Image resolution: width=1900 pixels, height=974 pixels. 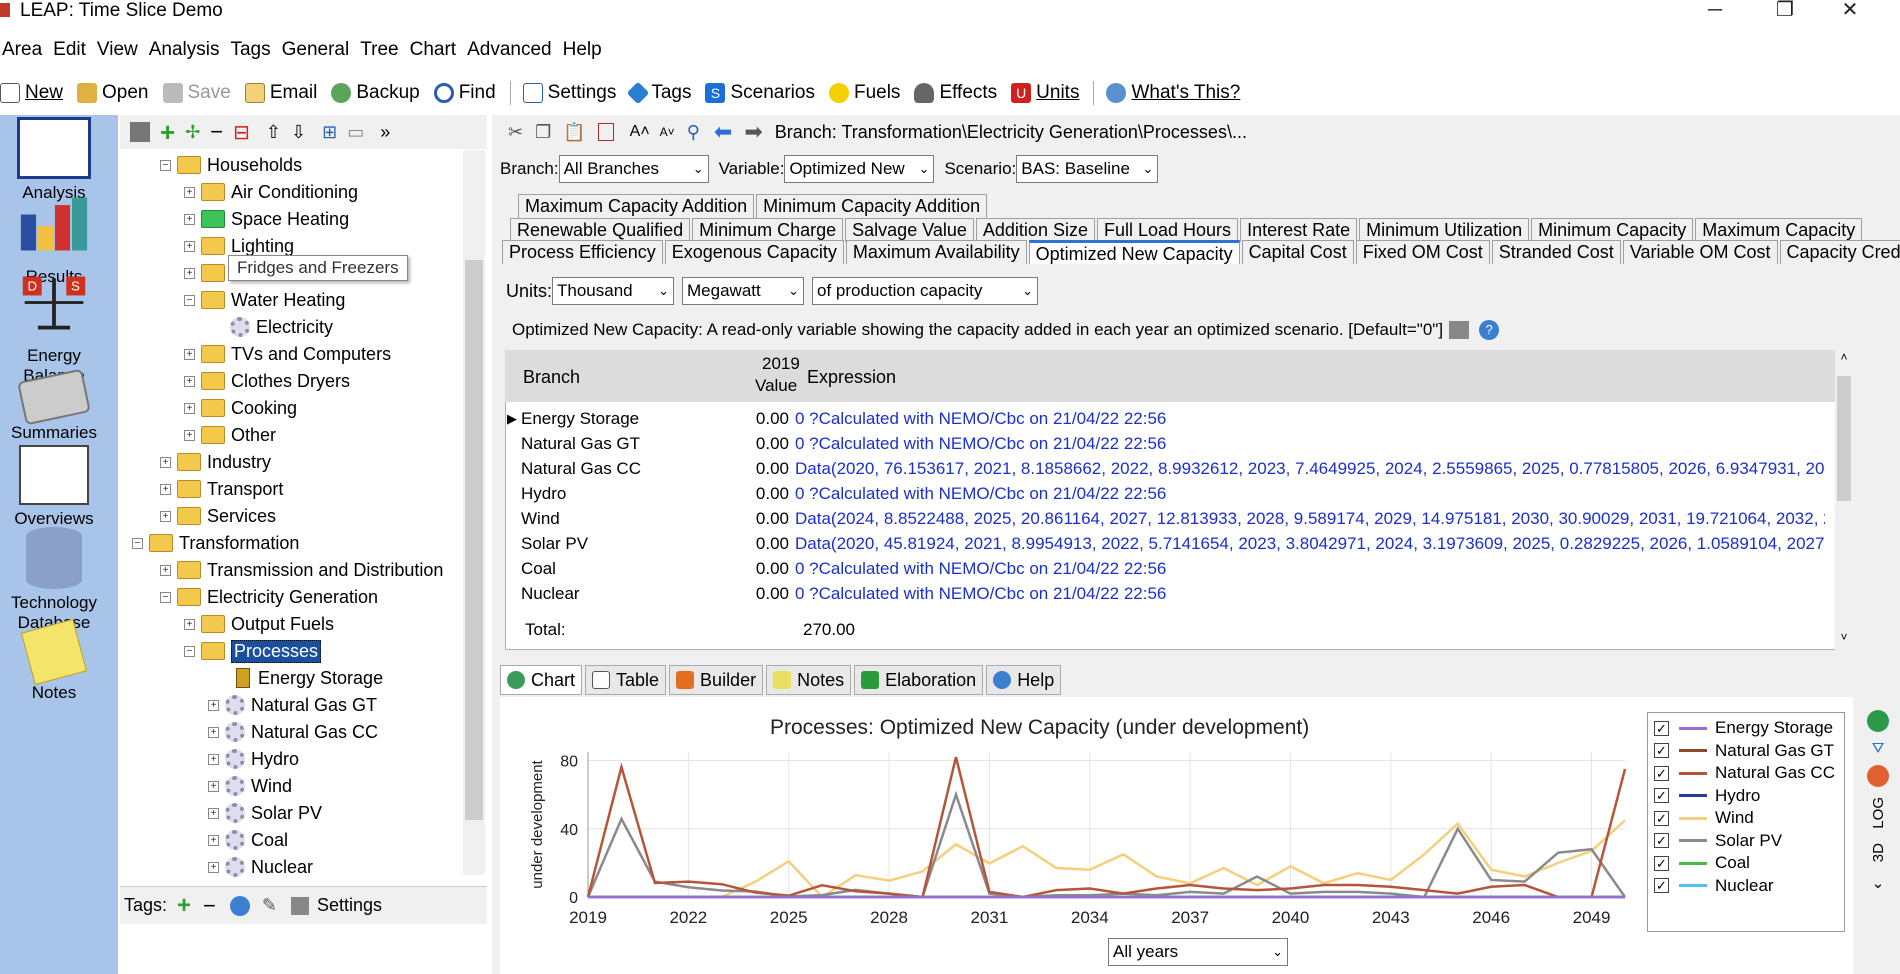 I want to click on legend-item: ✓ Coal, so click(x=1702, y=863).